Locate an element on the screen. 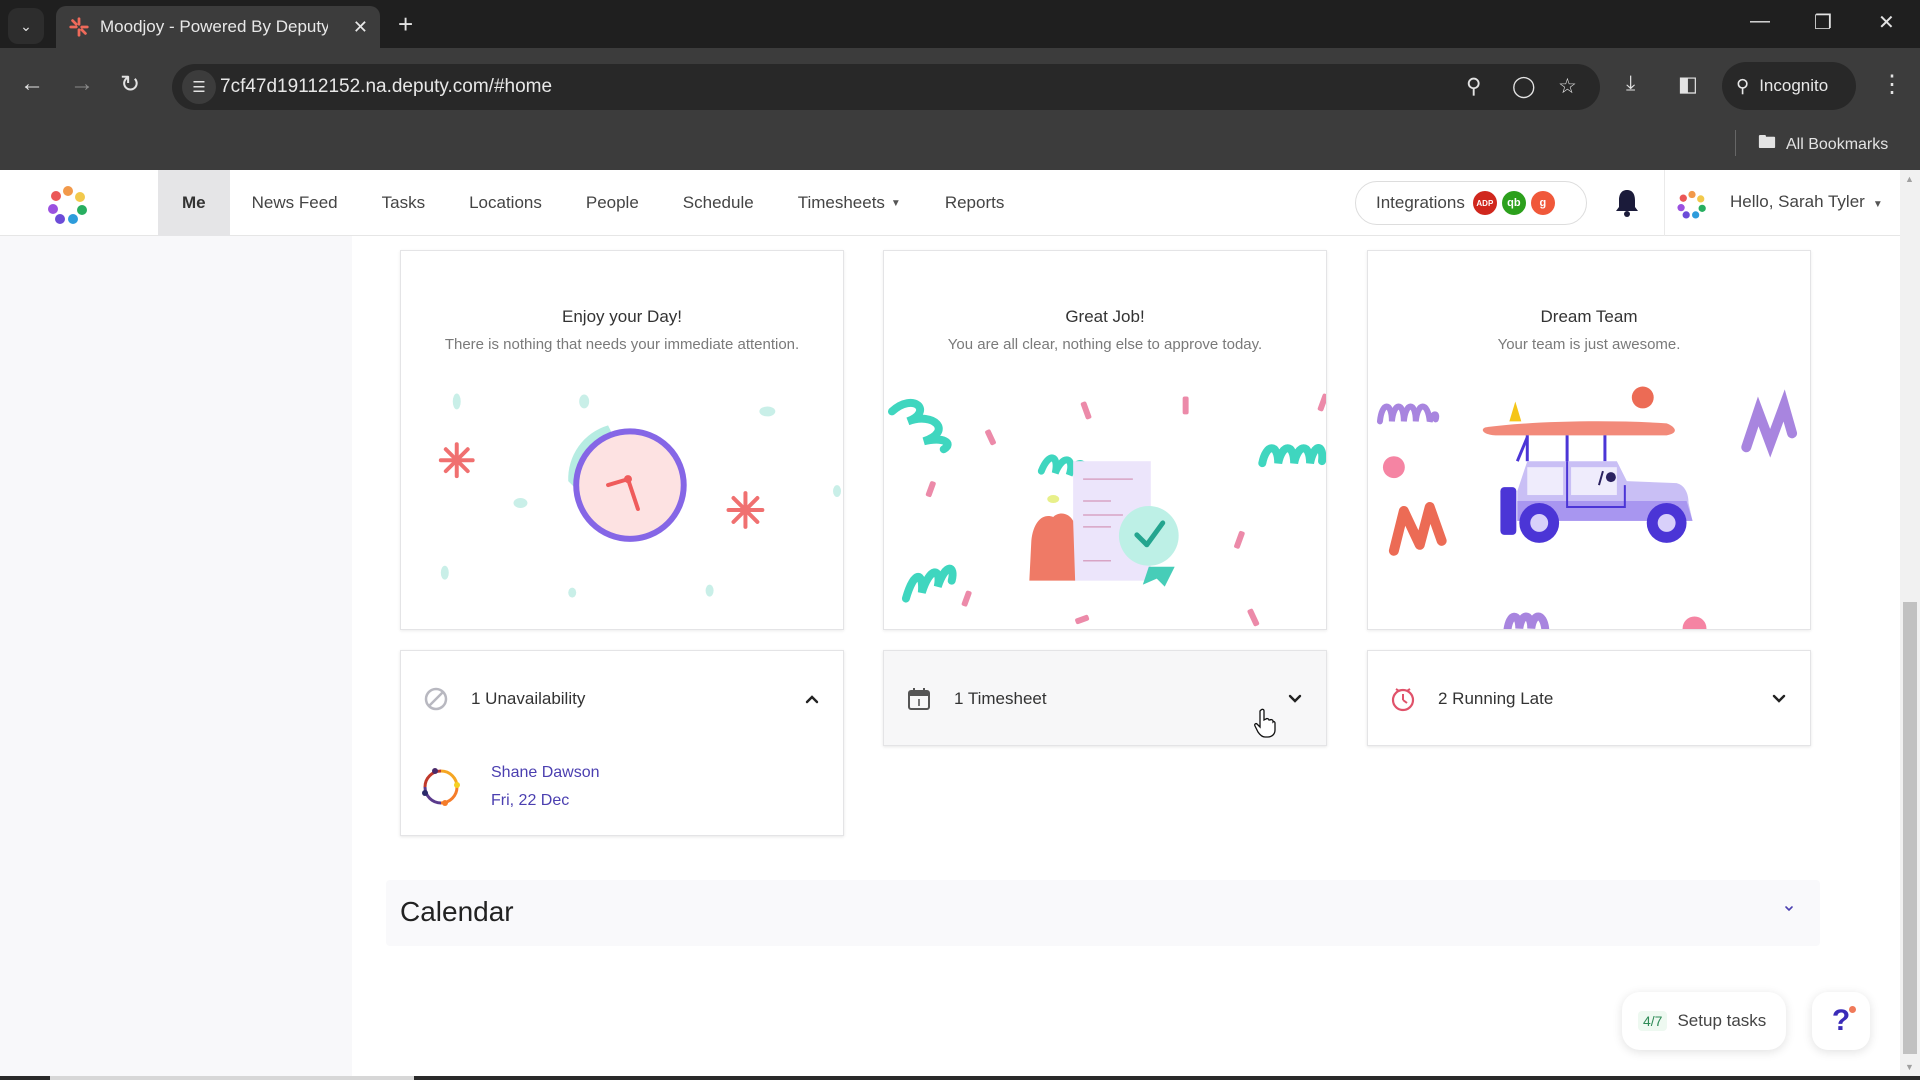  help-button: ? is located at coordinates (1841, 1021).